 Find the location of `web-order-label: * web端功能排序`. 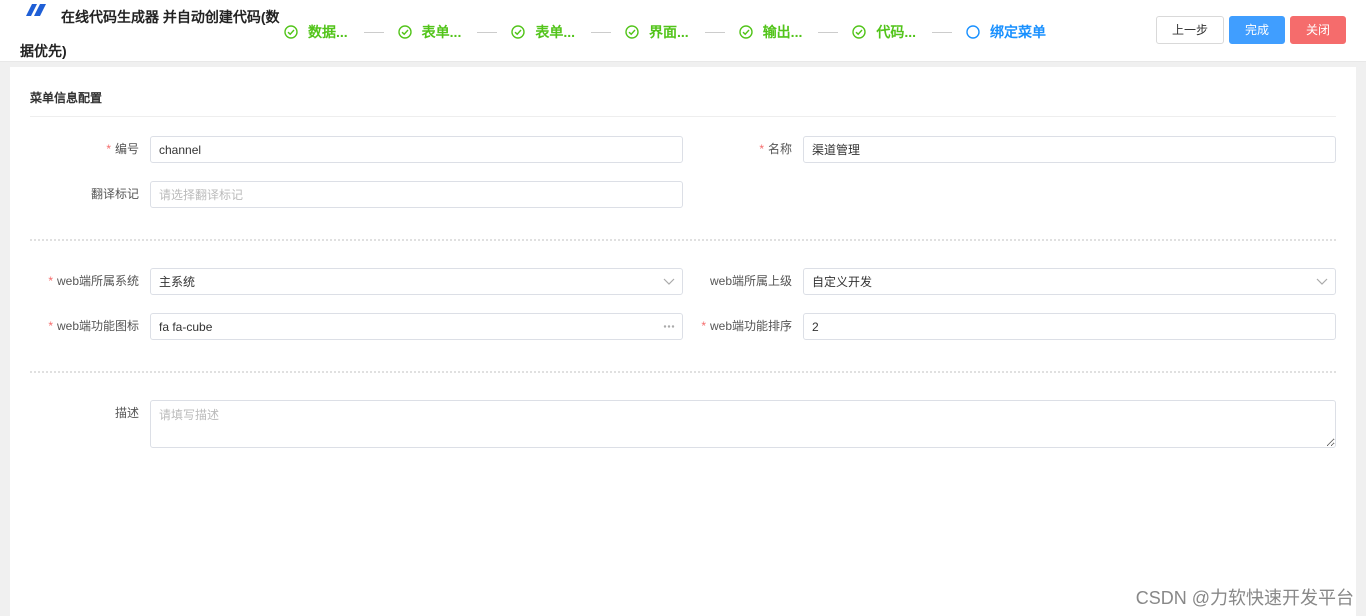

web-order-label: * web端功能排序 is located at coordinates (741, 326).